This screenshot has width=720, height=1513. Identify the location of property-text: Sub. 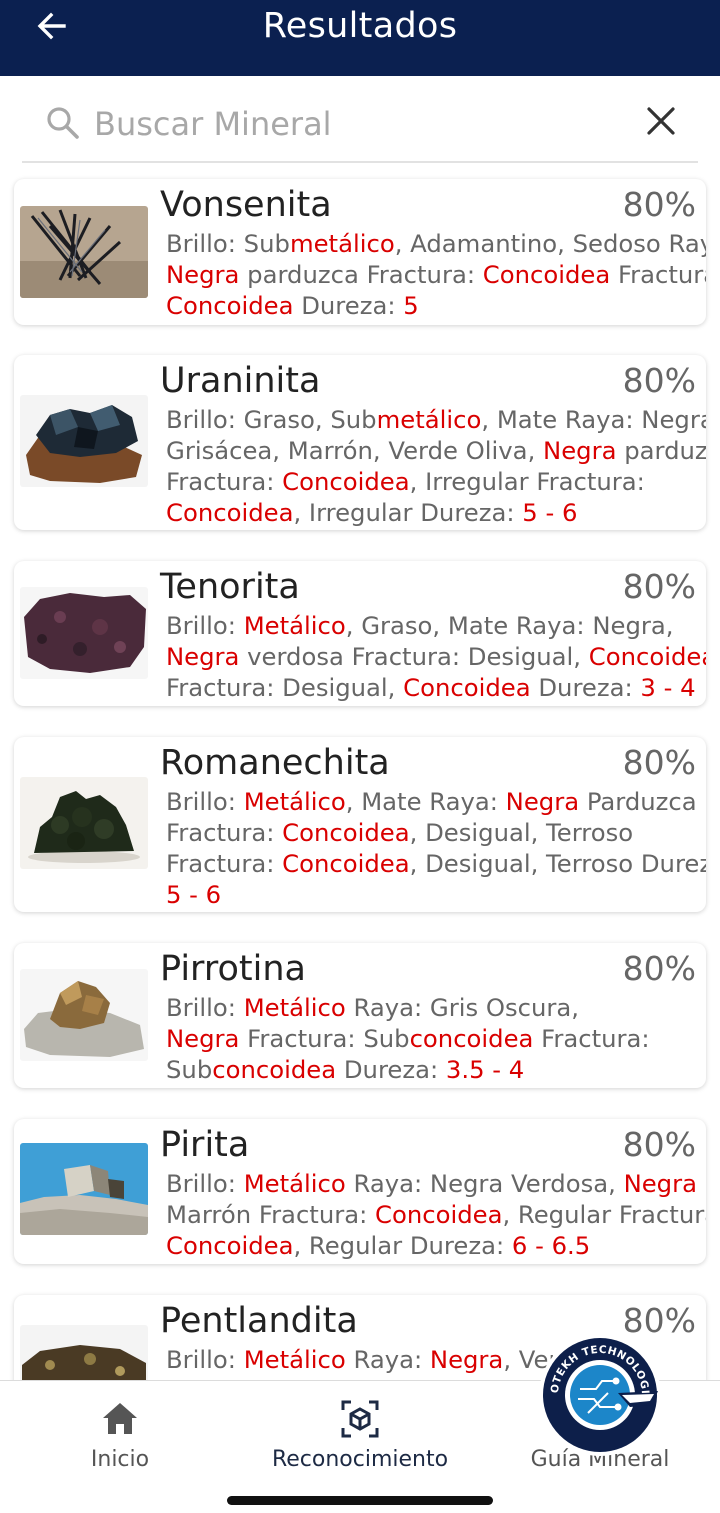
(189, 1069).